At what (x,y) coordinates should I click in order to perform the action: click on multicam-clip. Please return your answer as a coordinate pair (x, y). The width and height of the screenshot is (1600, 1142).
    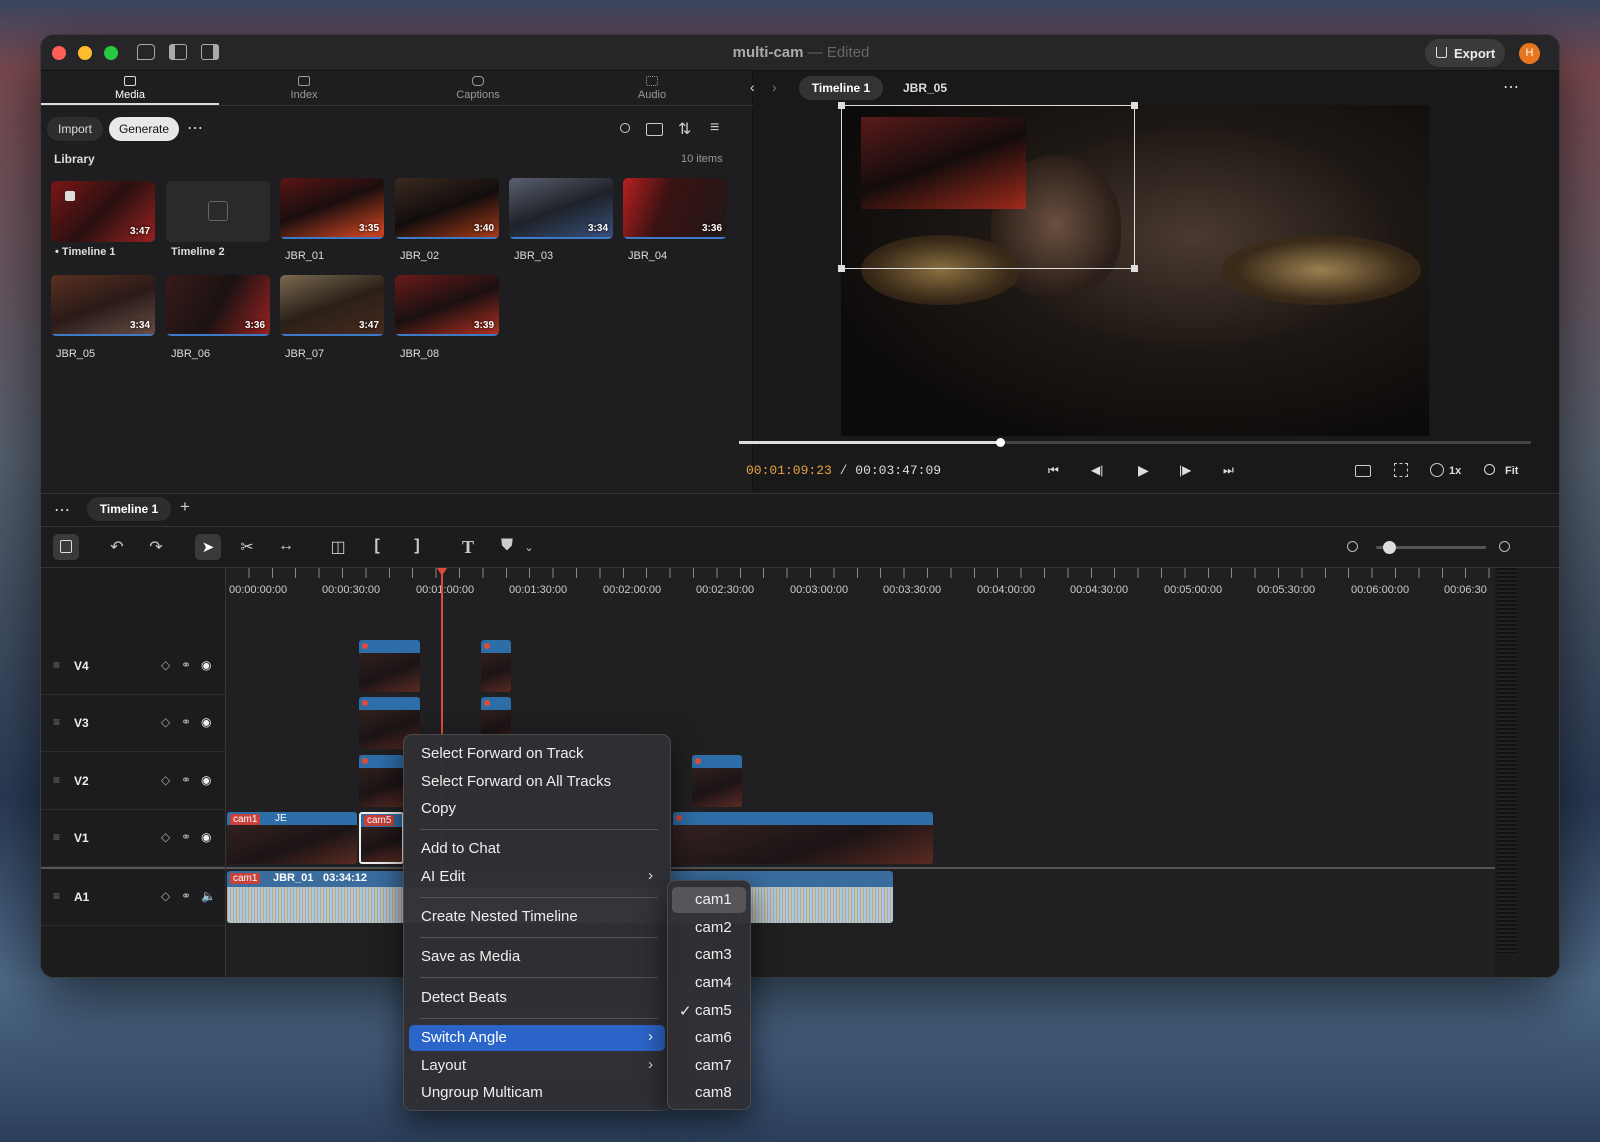
    Looking at the image, I should click on (803, 838).